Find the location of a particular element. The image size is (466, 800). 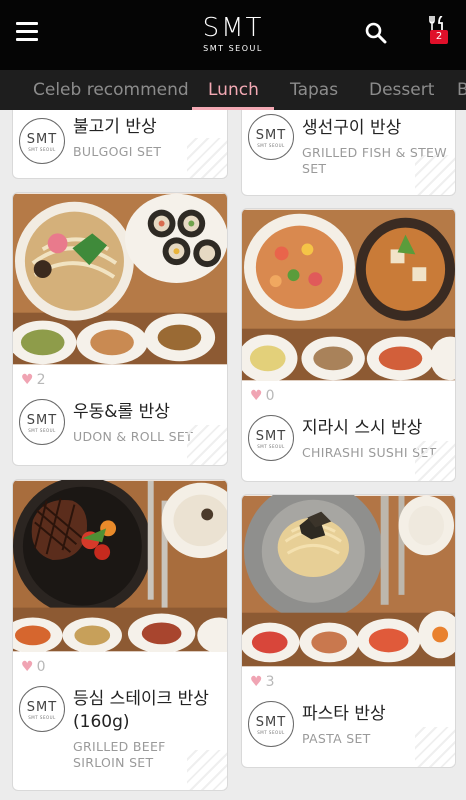

dish-name-korean: 등심 스테이크 반상 is located at coordinates (141, 699).